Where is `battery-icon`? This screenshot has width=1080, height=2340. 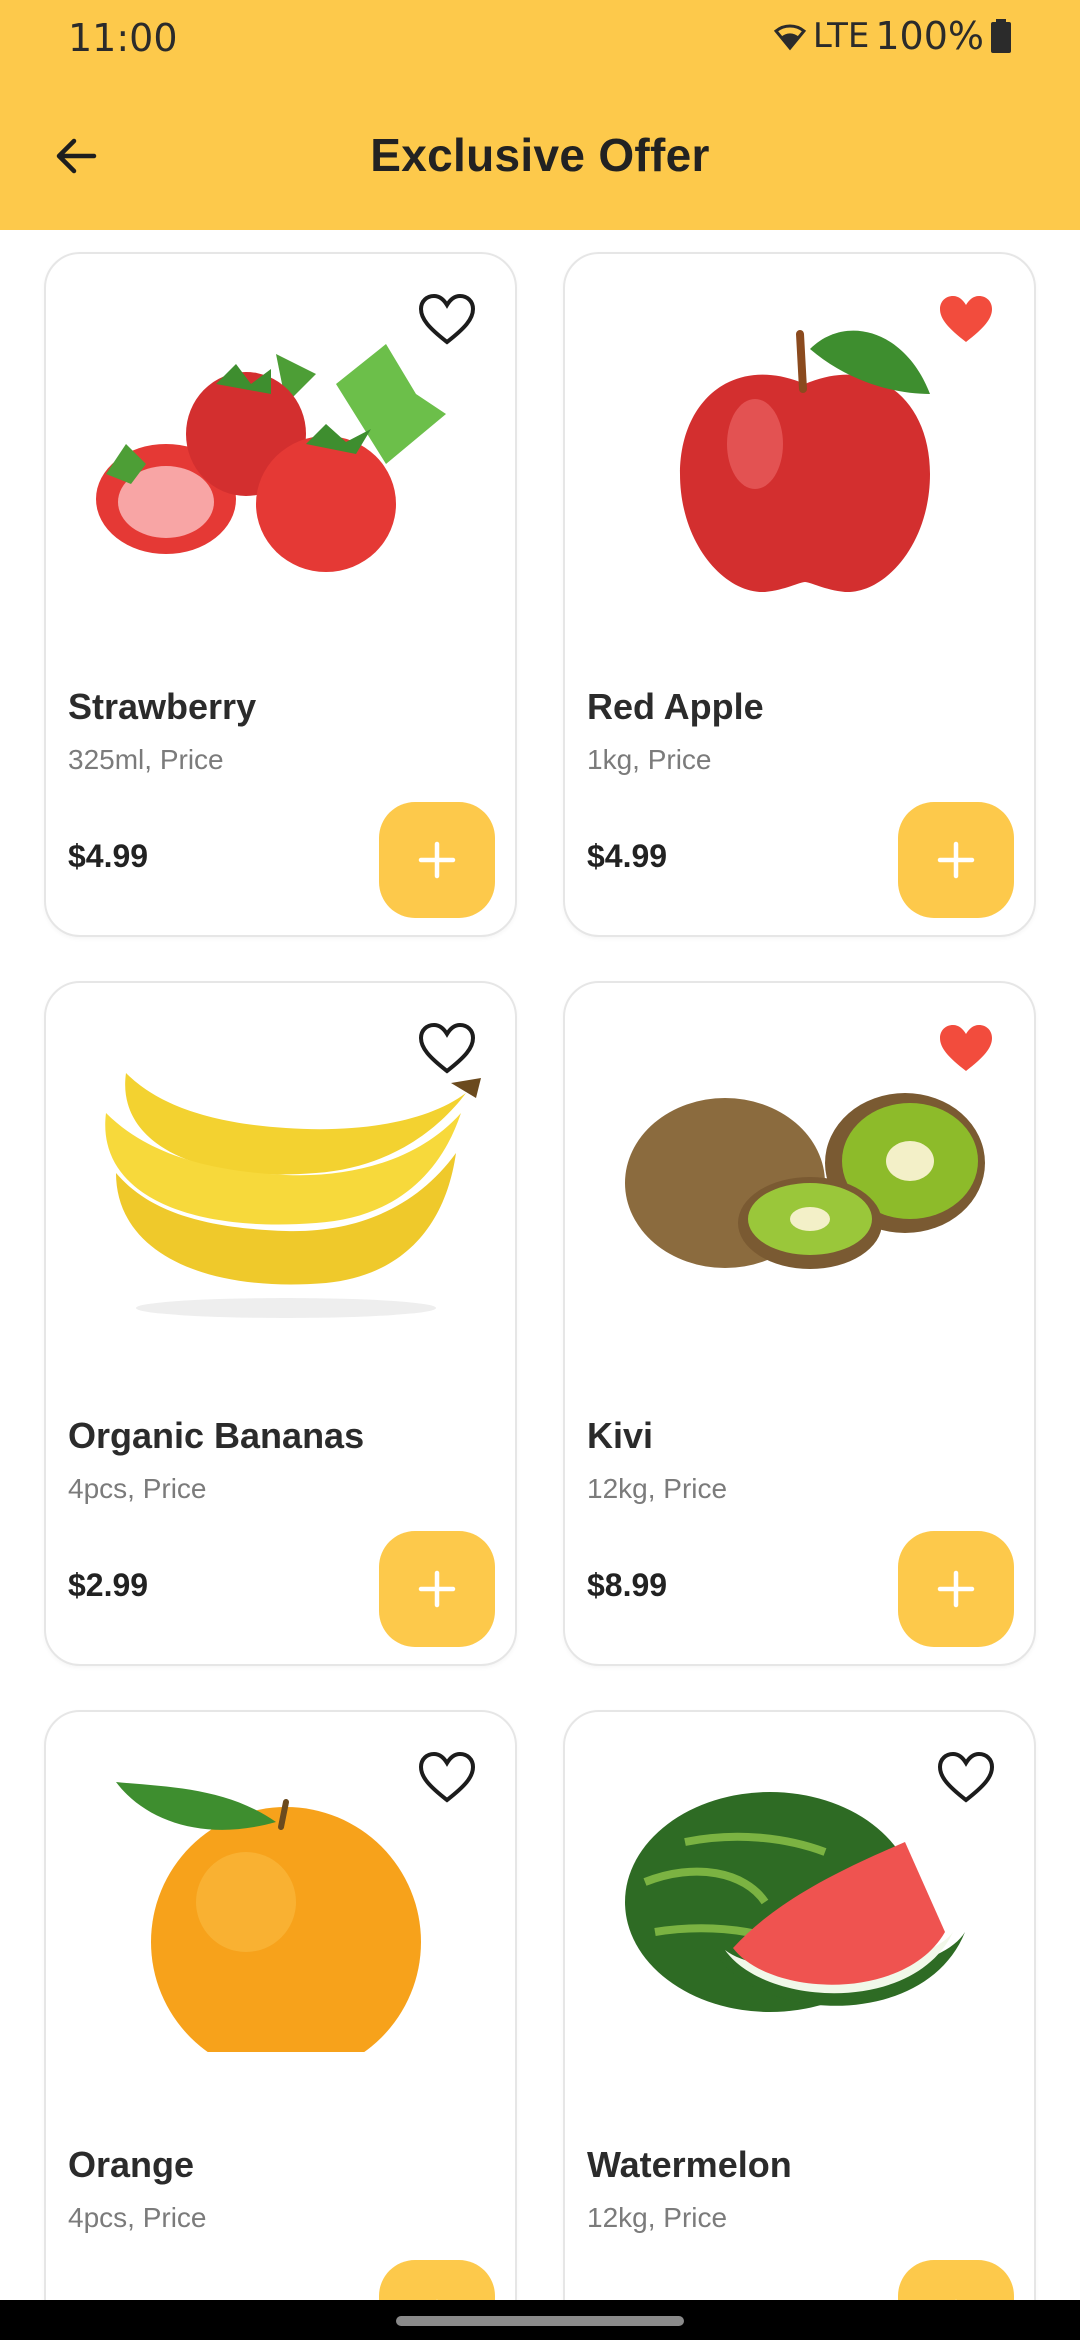
battery-icon is located at coordinates (1001, 36).